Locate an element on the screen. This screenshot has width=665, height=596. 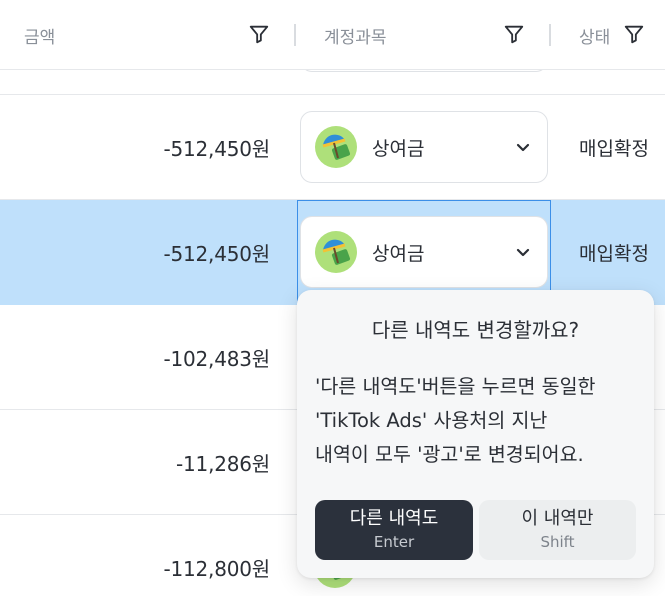
column-header-label: 계정과목 is located at coordinates (355, 37).